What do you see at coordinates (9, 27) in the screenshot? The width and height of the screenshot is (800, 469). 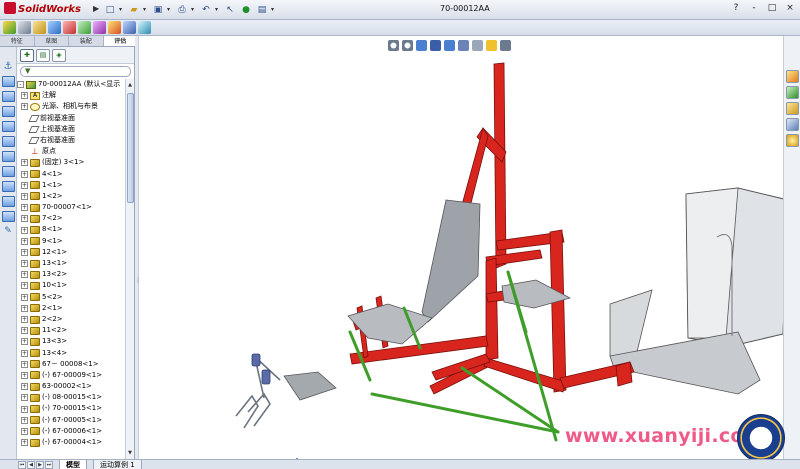 I see `interference-check-icon` at bounding box center [9, 27].